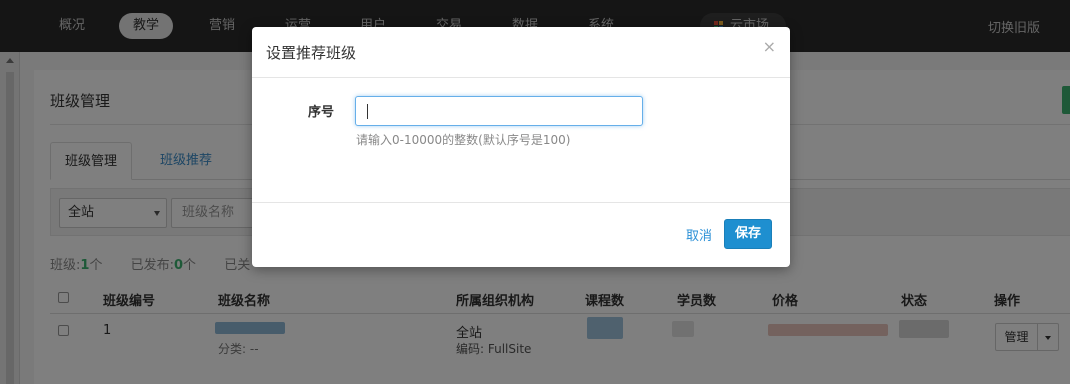  I want to click on save-button: 保存, so click(748, 234).